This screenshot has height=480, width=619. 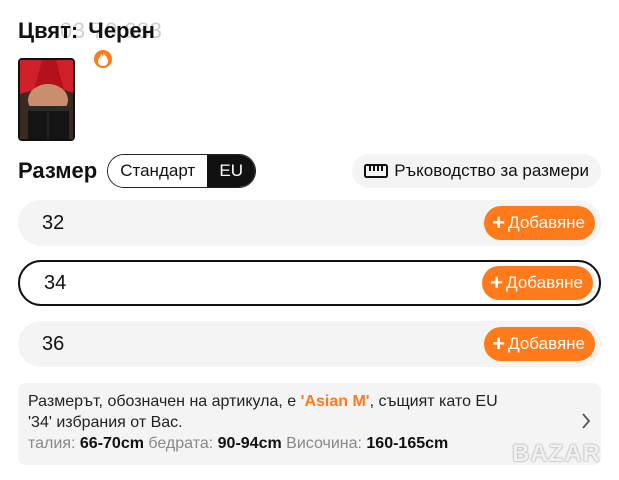 I want to click on chevron-right-icon, so click(x=586, y=421).